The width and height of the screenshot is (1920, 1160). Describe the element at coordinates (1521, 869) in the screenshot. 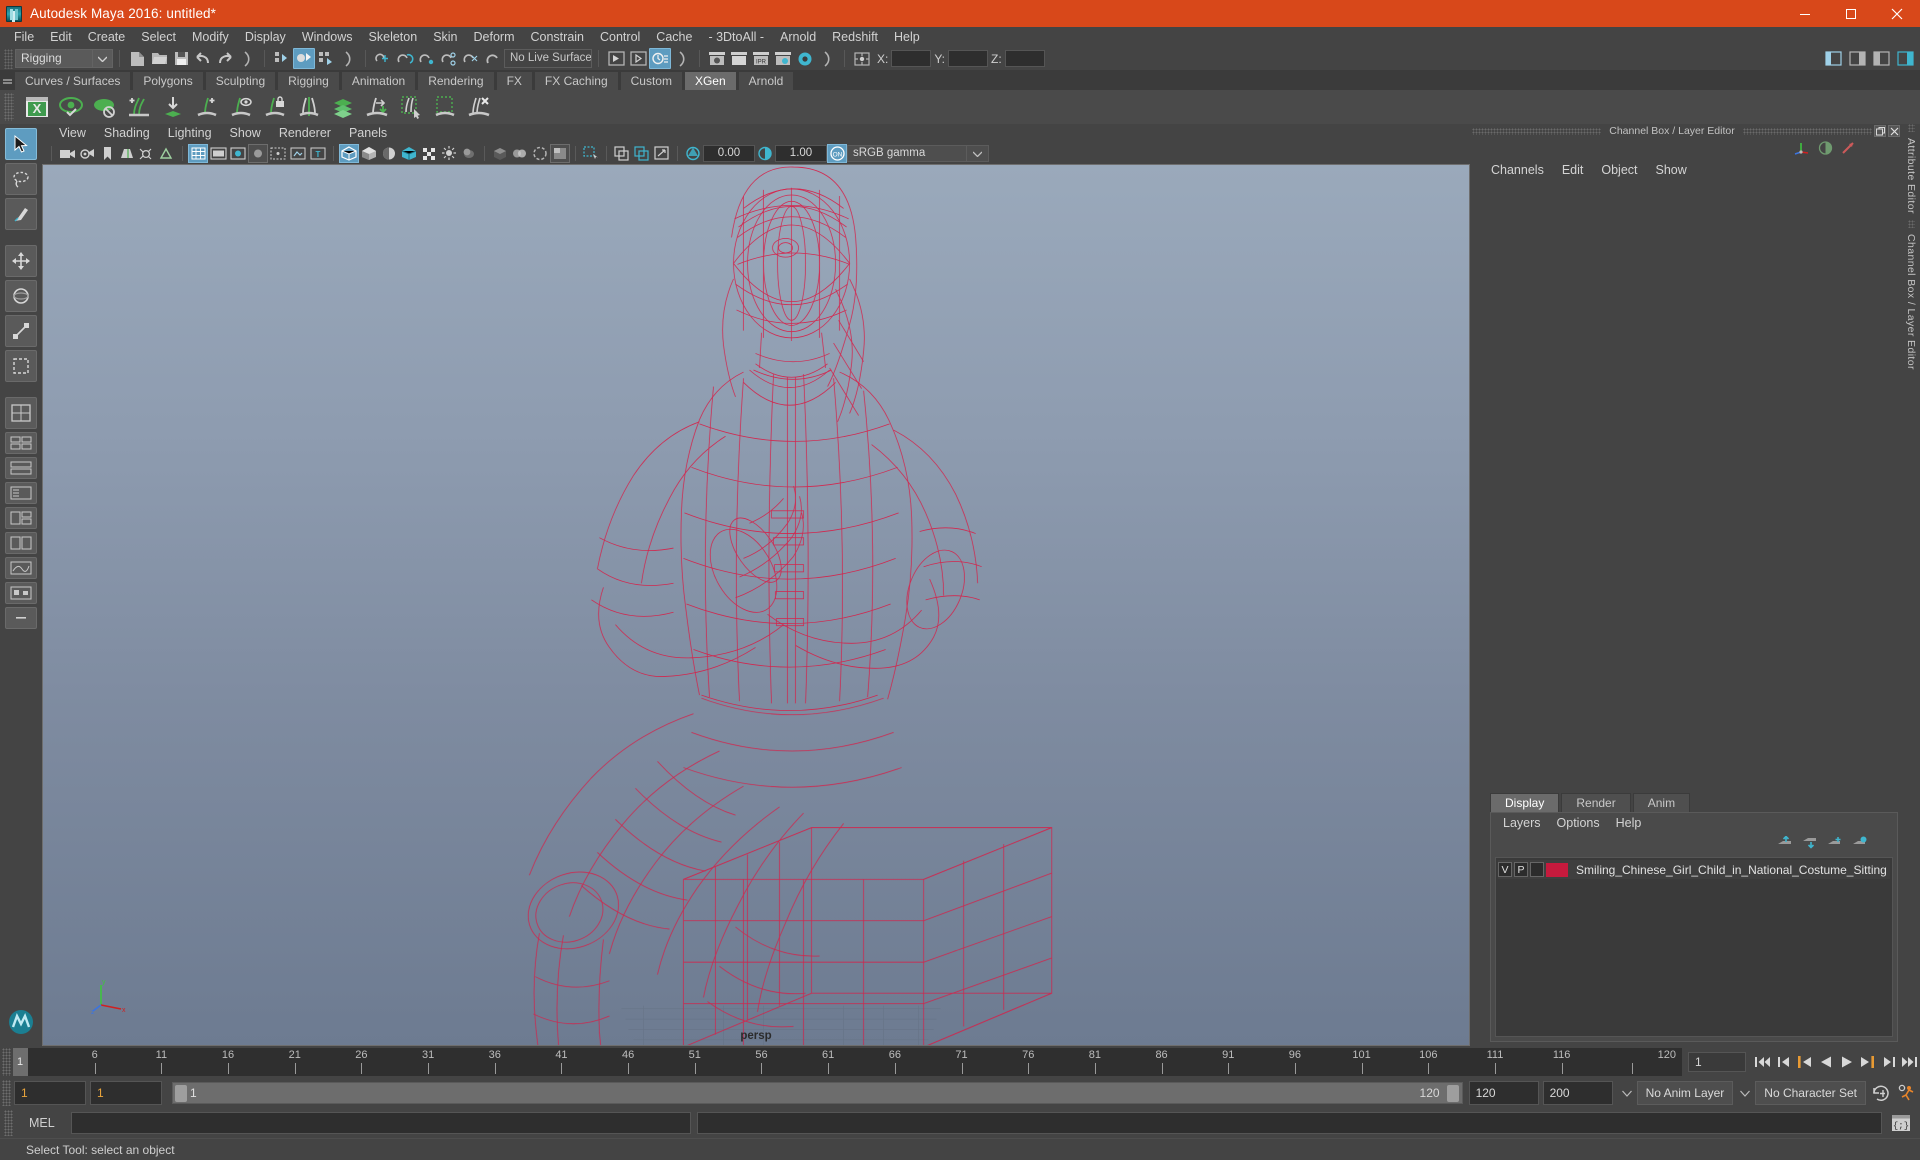

I see `layer-playback-toggle: P` at that location.